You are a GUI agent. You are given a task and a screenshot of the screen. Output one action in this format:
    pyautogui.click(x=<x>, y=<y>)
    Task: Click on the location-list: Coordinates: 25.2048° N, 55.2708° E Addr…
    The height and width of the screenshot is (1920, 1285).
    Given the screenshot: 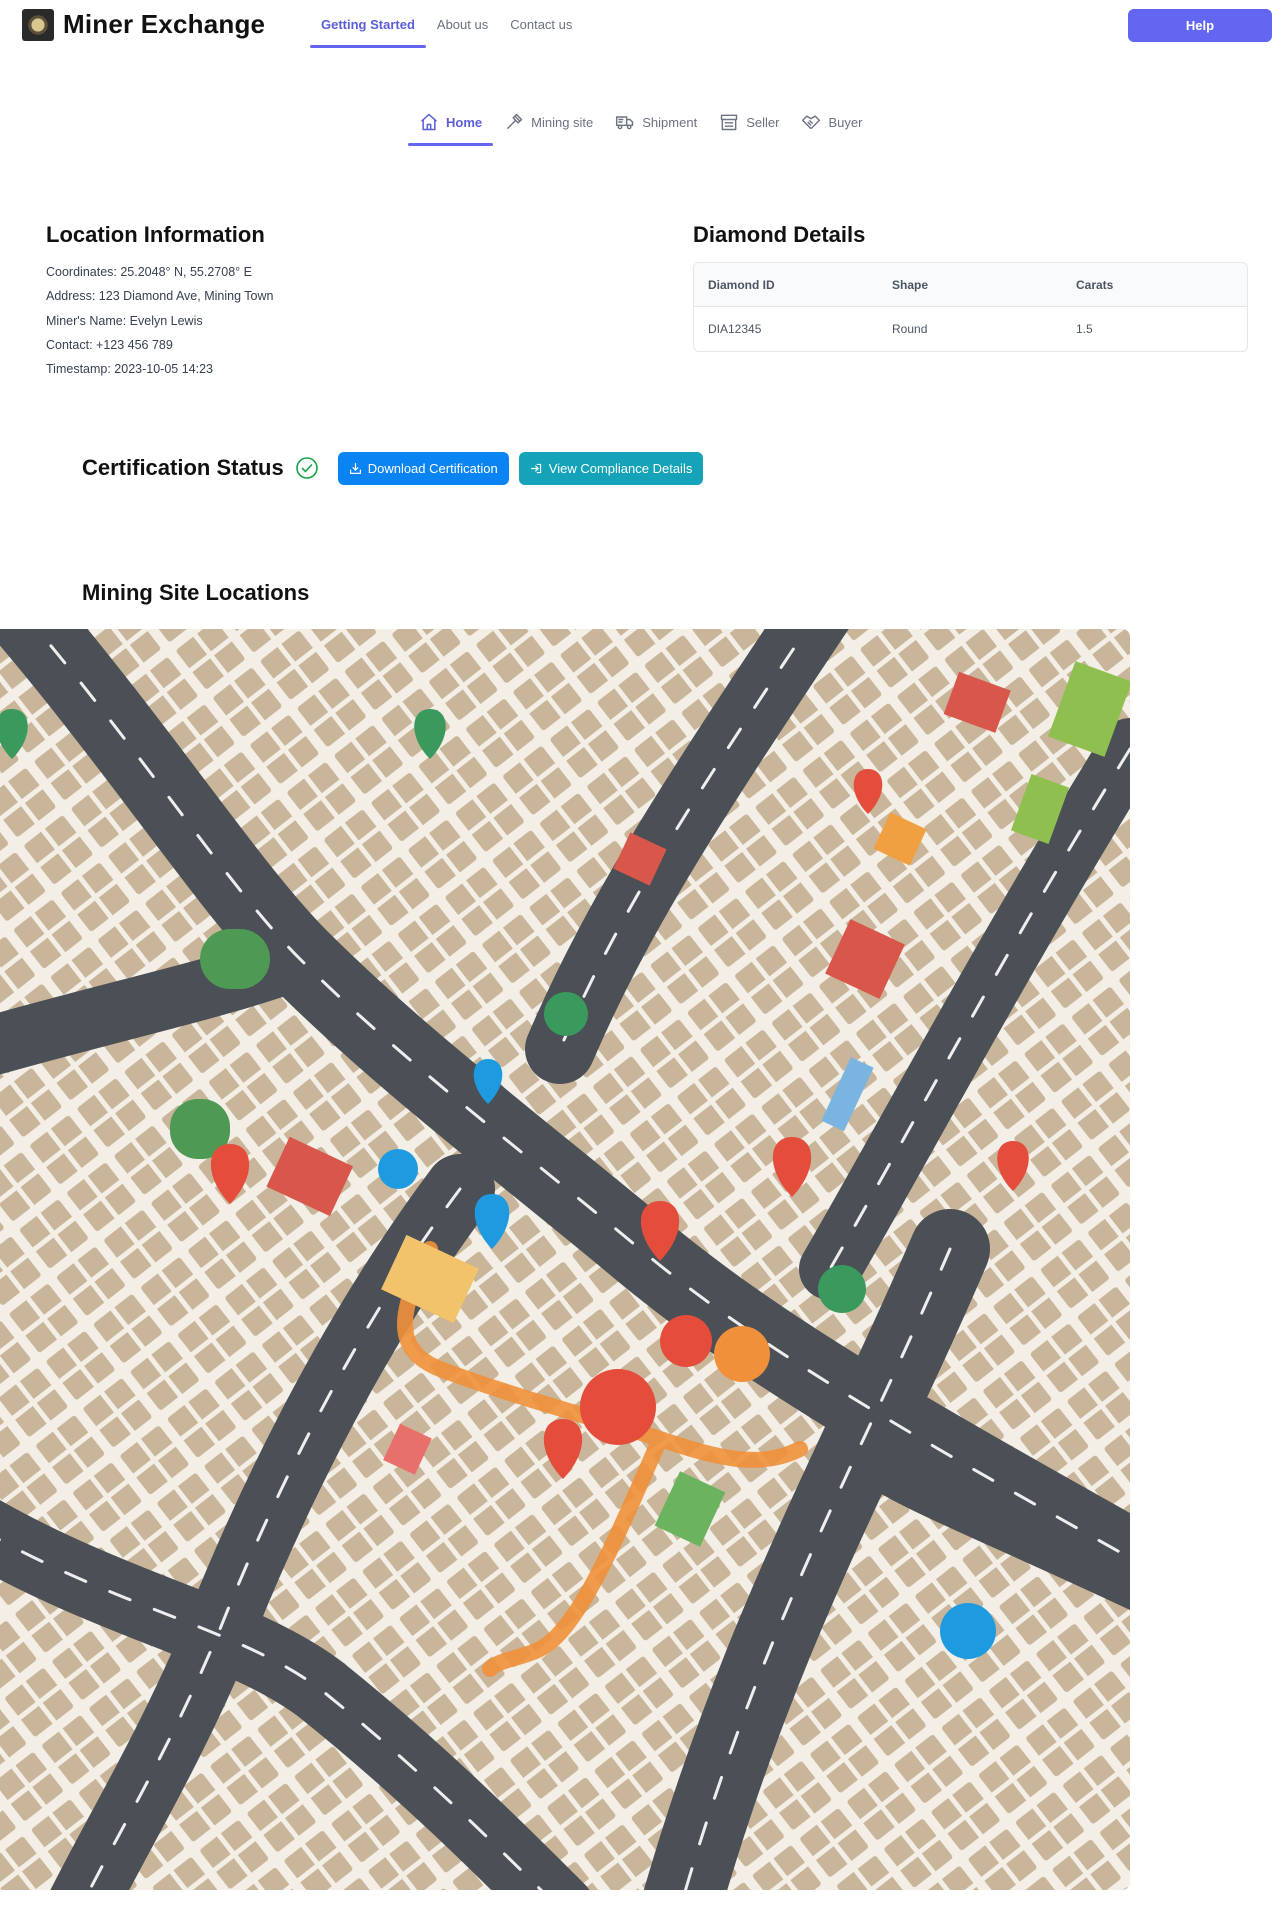 What is the action you would take?
    pyautogui.click(x=296, y=320)
    